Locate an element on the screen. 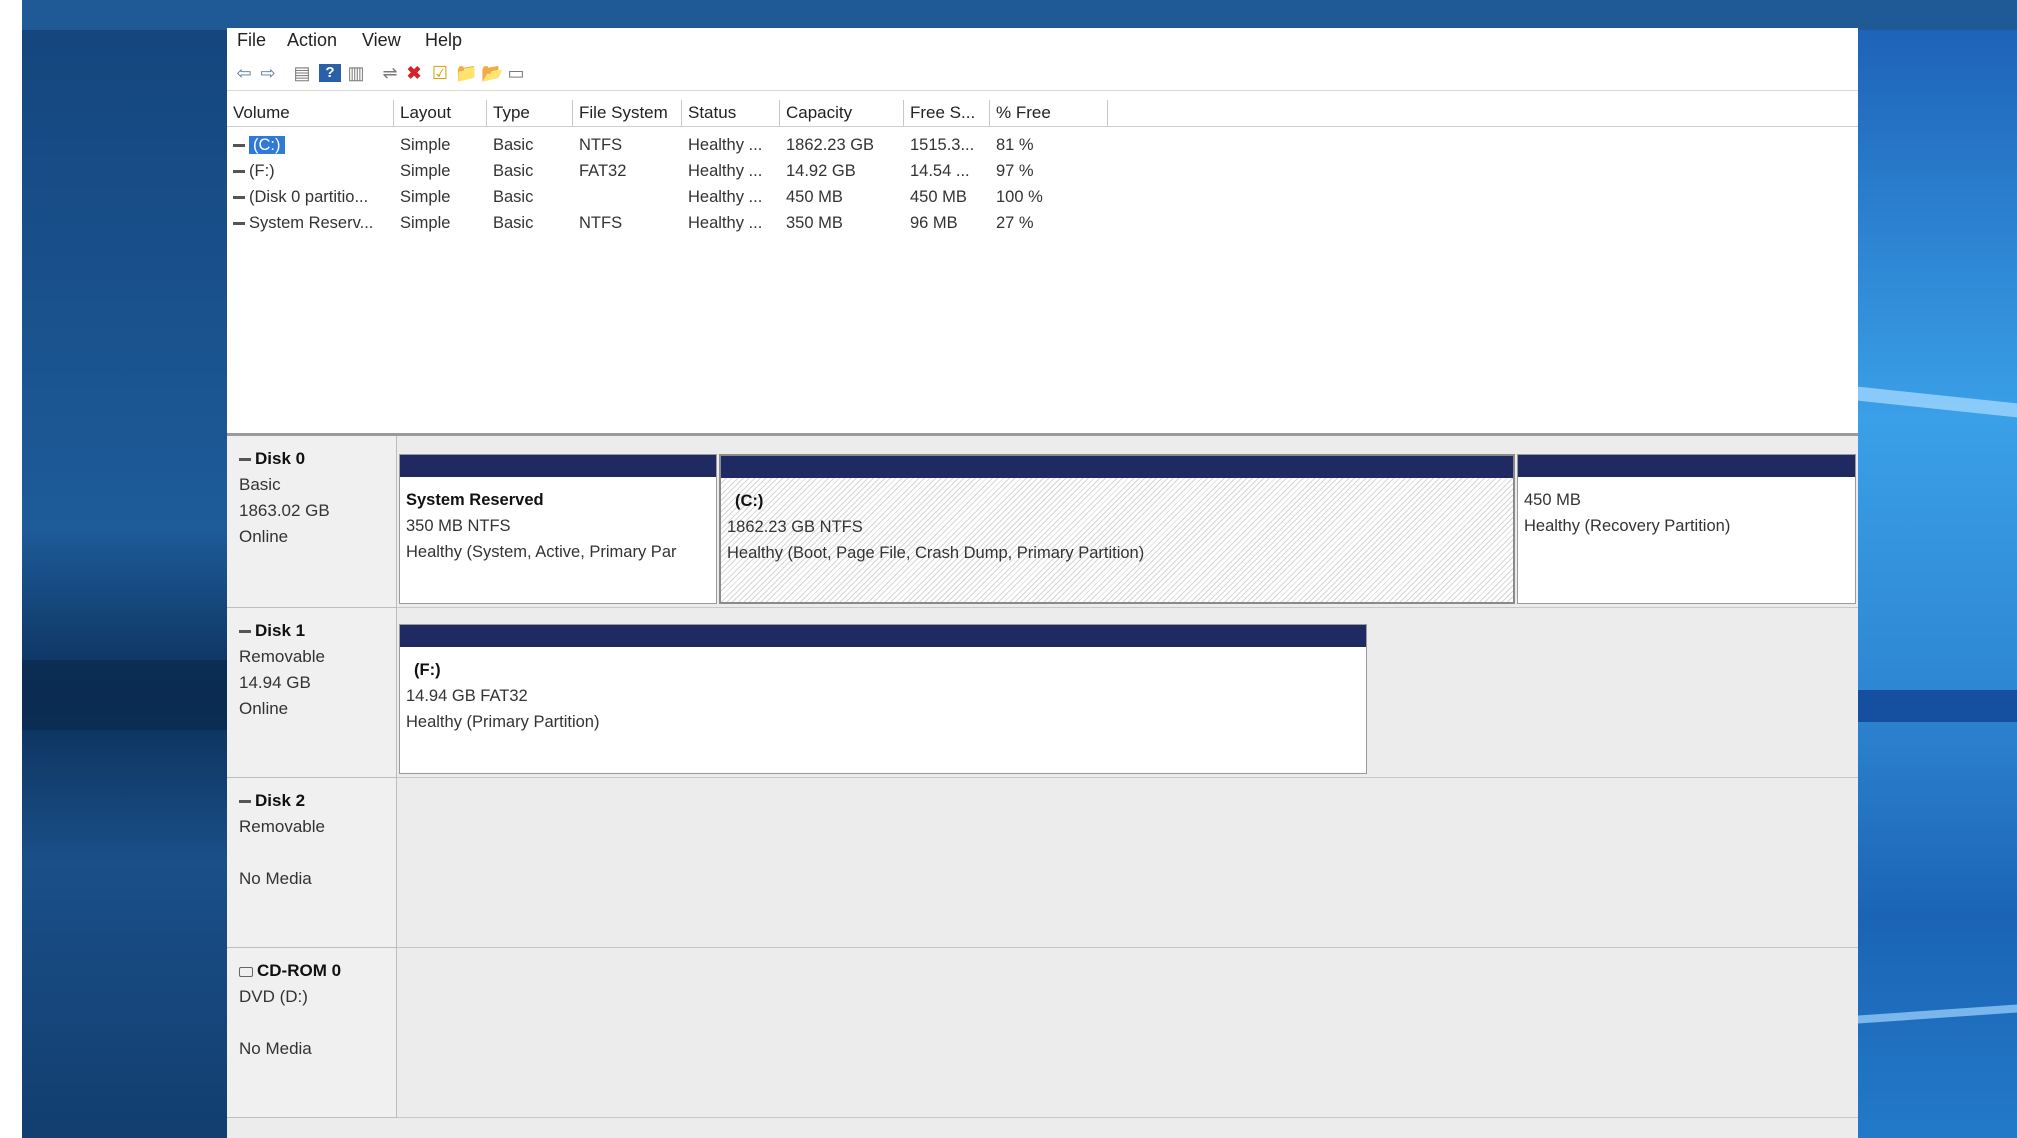 The width and height of the screenshot is (2017, 1138). partition-status: Healthy (System, Active, Primary Par is located at coordinates (541, 552).